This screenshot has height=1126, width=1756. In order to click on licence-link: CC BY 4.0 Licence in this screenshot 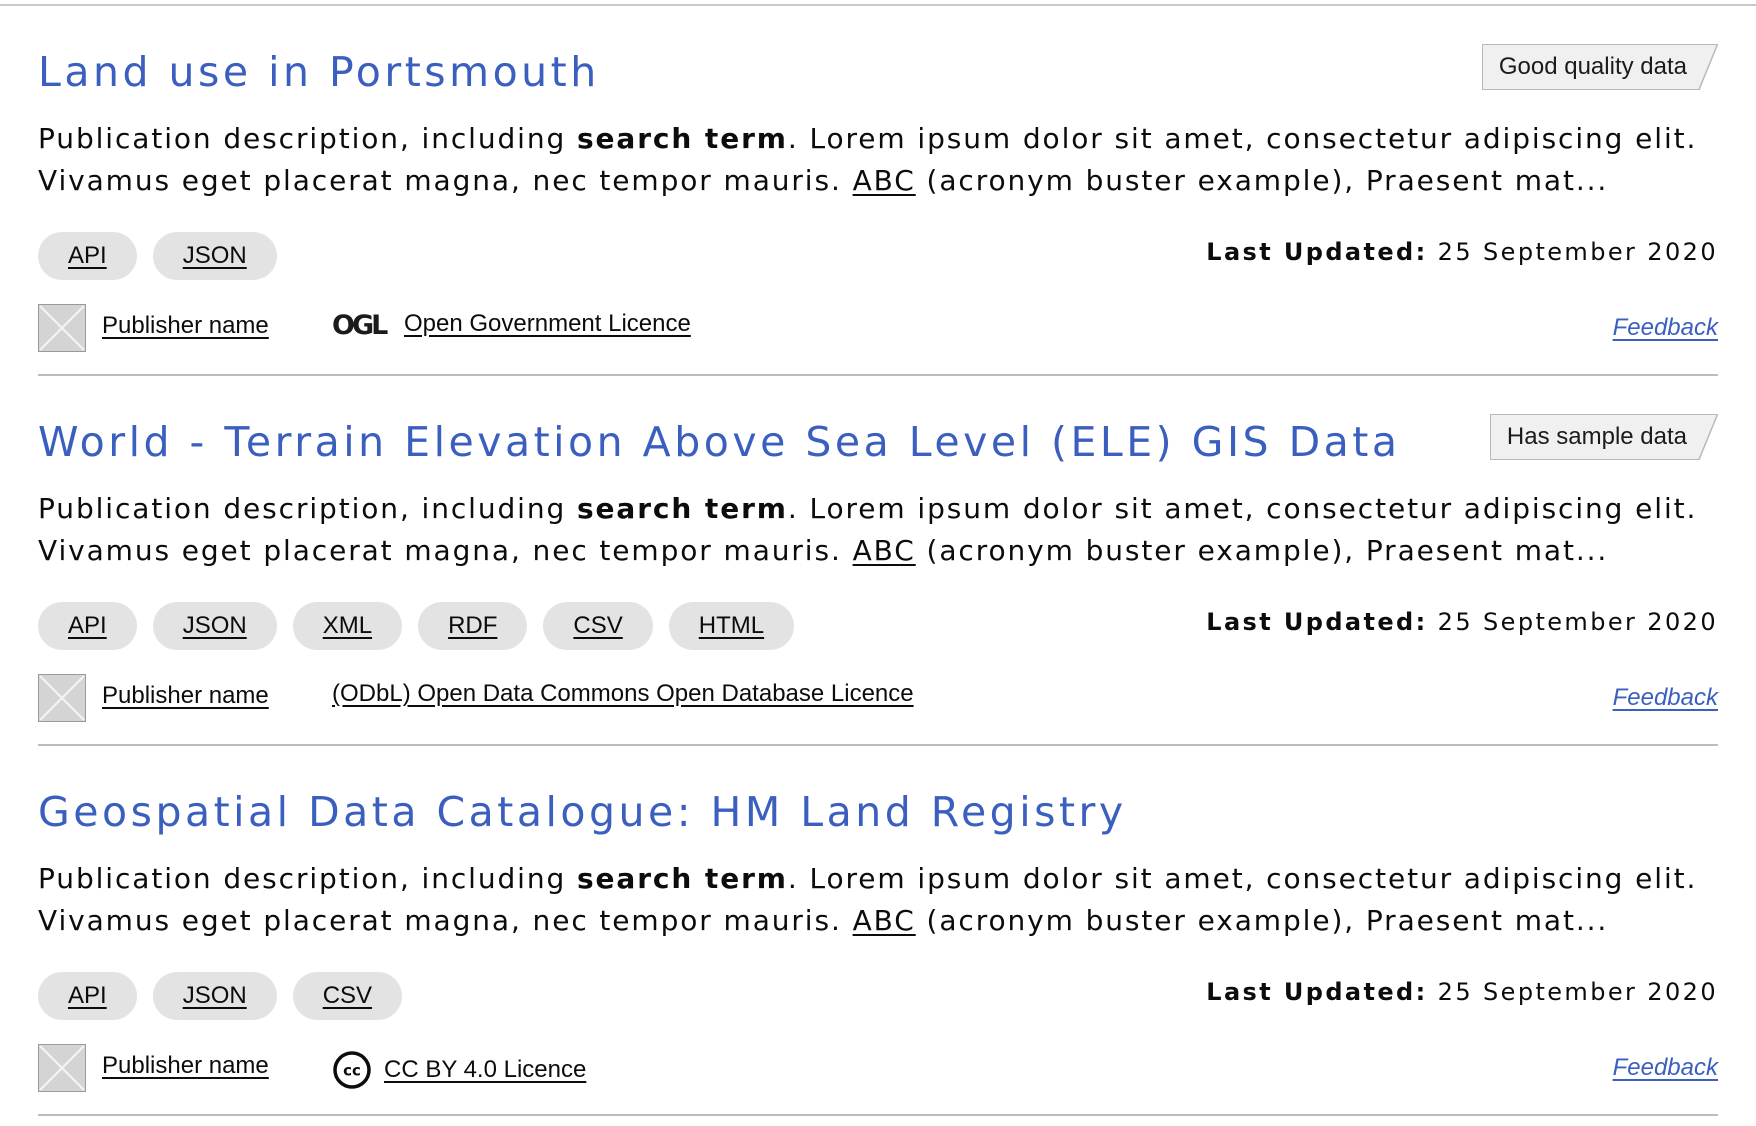, I will do `click(485, 1070)`.